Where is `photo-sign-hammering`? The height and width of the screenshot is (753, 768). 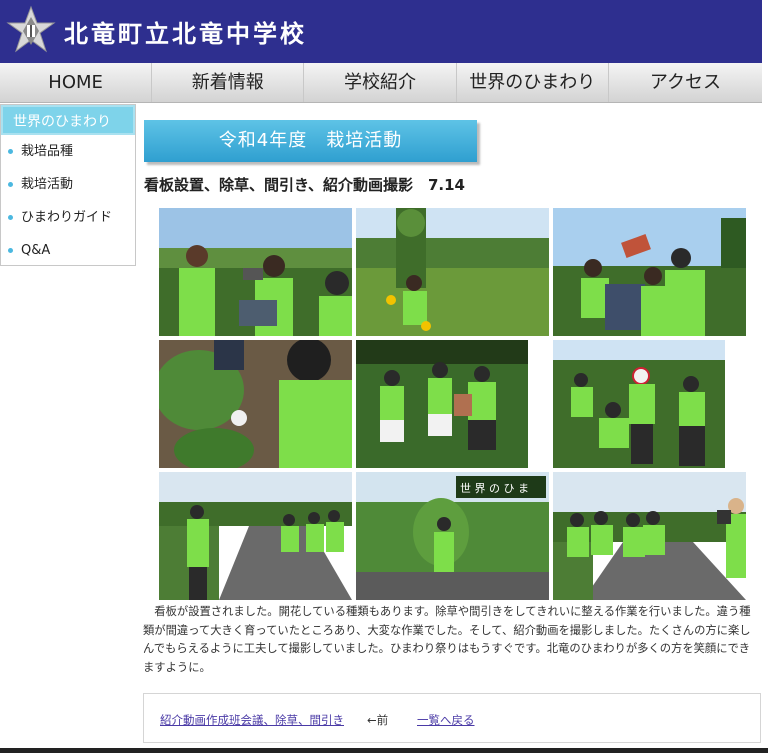 photo-sign-hammering is located at coordinates (649, 272).